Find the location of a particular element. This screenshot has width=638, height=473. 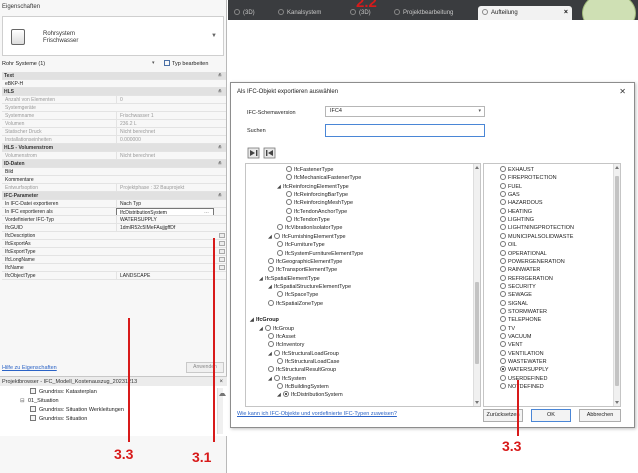

predefined-type-item: USERDEFINED is located at coordinates (523, 378).